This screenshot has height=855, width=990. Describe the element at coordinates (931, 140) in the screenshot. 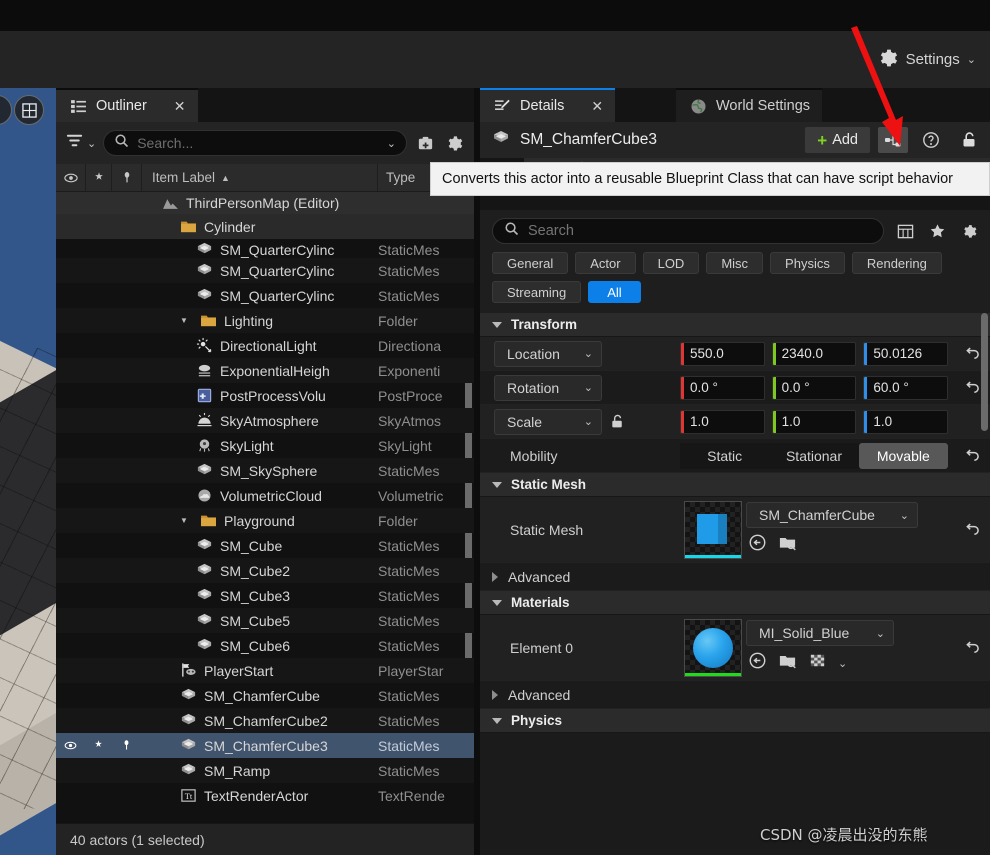

I see `help-icon` at that location.